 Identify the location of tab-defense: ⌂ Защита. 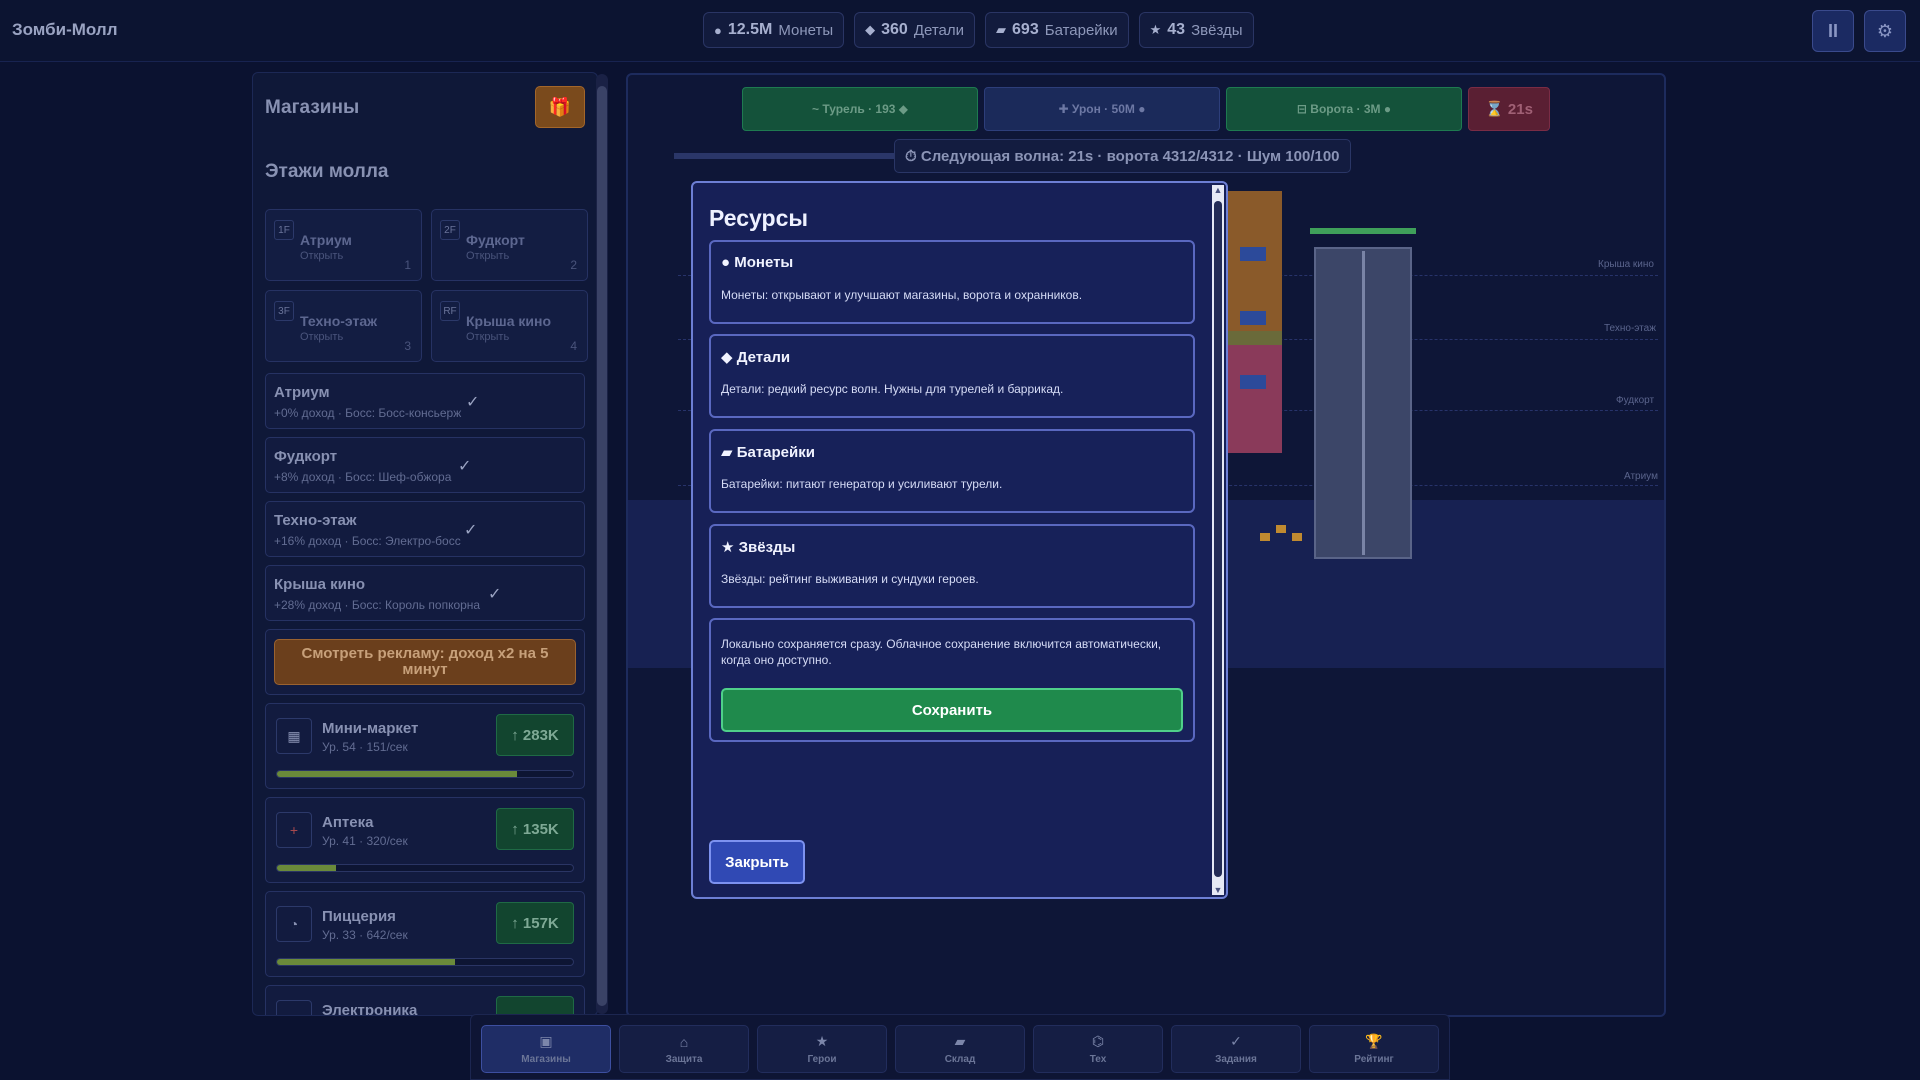
(684, 1049).